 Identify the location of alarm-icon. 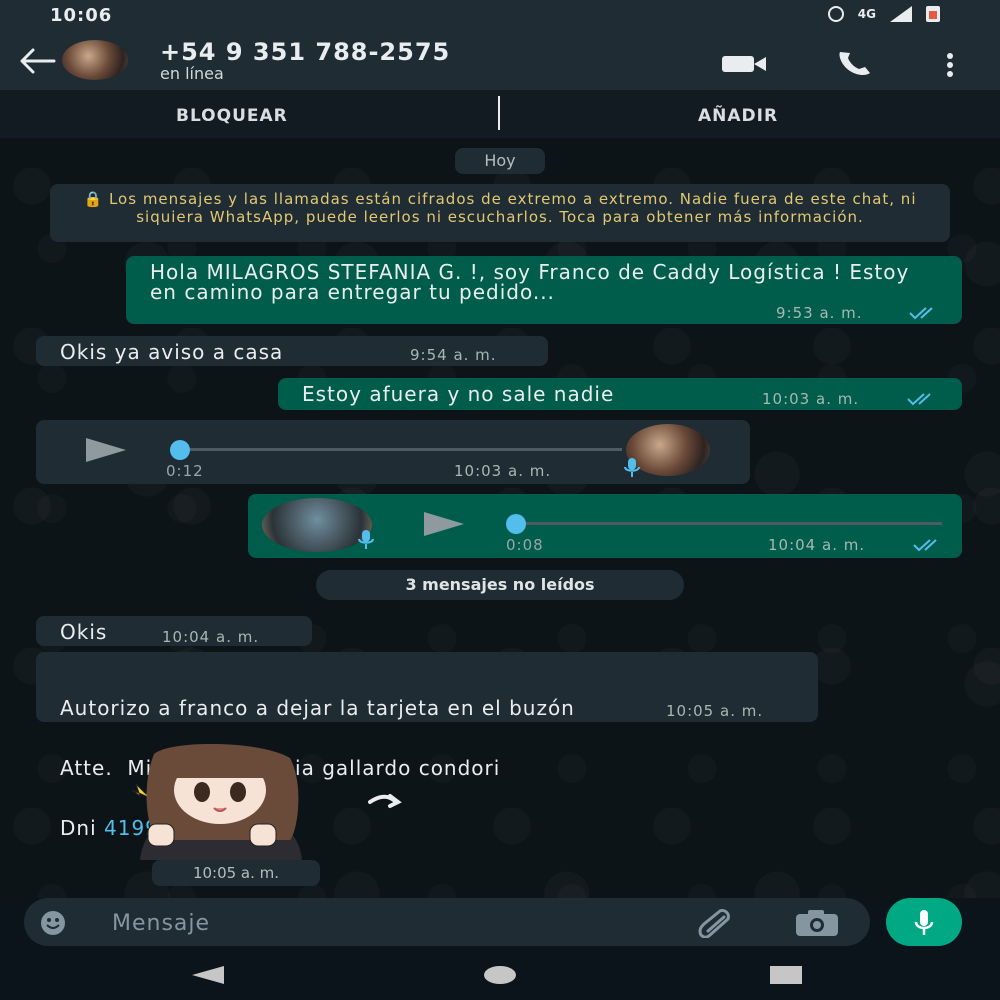
(835, 14).